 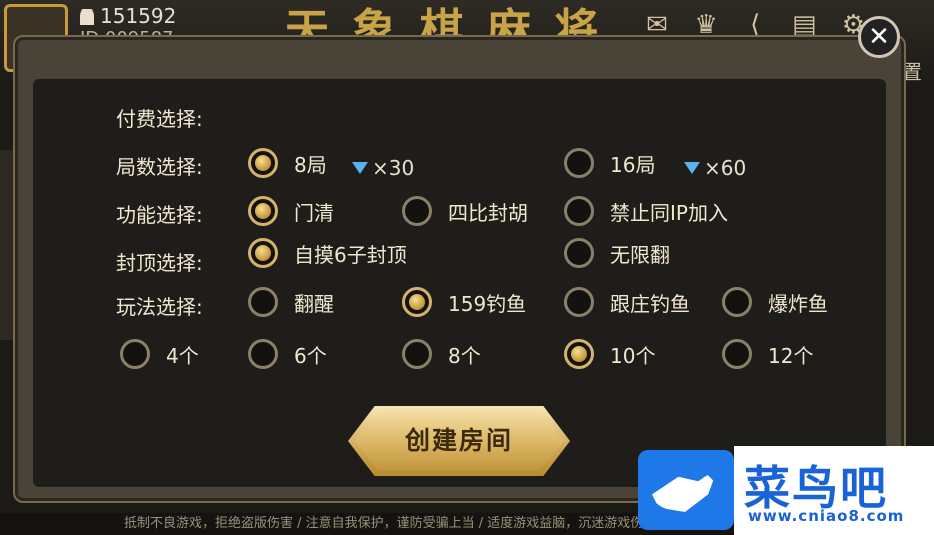 I want to click on gameplay-option-follow: 跟庄钓鱼, so click(x=627, y=302).